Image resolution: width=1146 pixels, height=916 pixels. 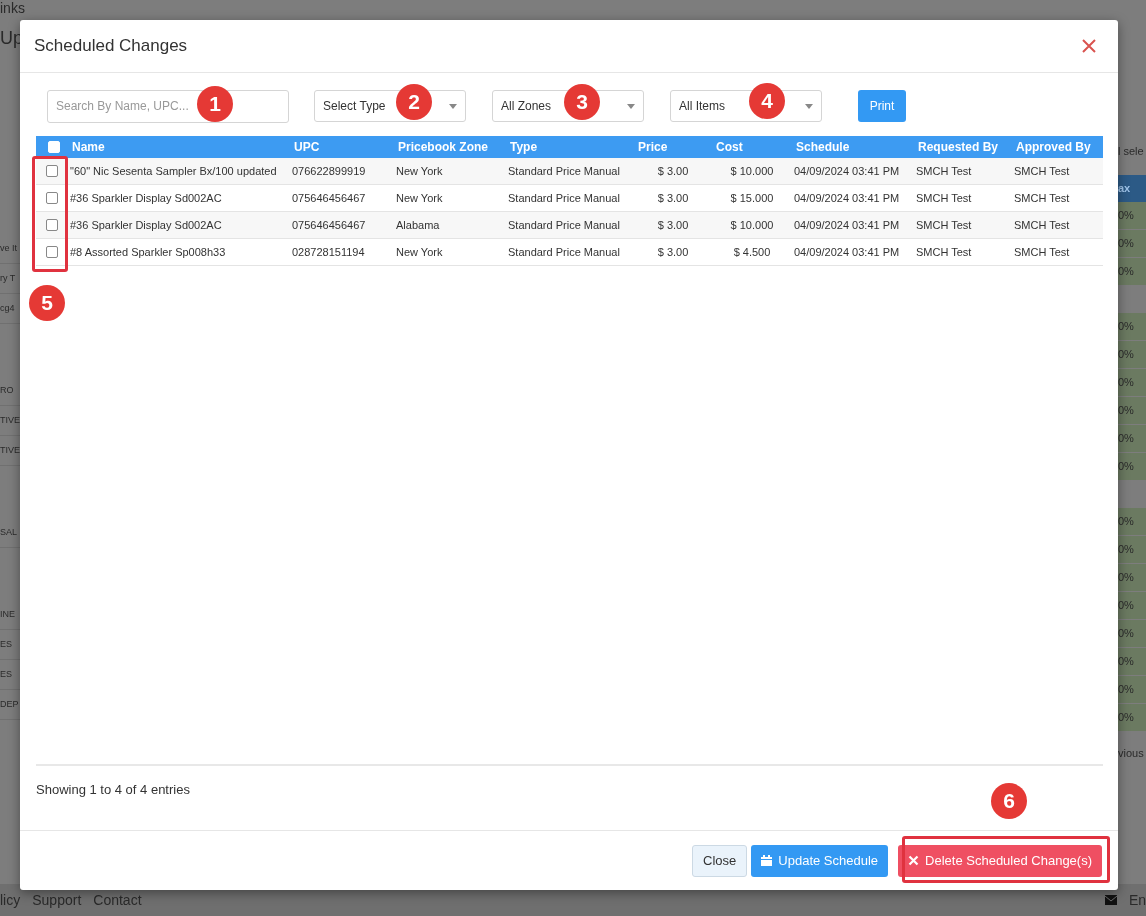 I want to click on update-schedule-button: Update Schedule, so click(x=820, y=860).